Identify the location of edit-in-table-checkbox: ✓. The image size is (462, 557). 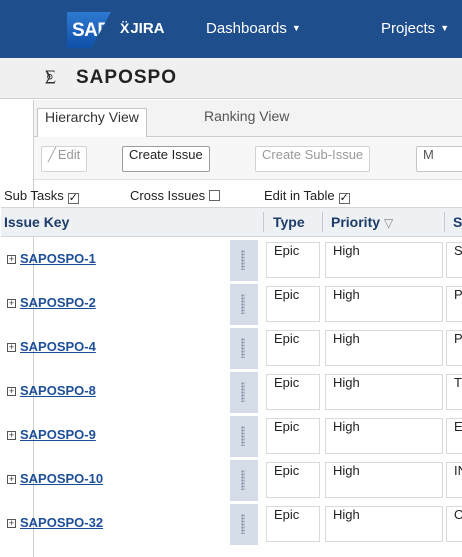
(344, 198).